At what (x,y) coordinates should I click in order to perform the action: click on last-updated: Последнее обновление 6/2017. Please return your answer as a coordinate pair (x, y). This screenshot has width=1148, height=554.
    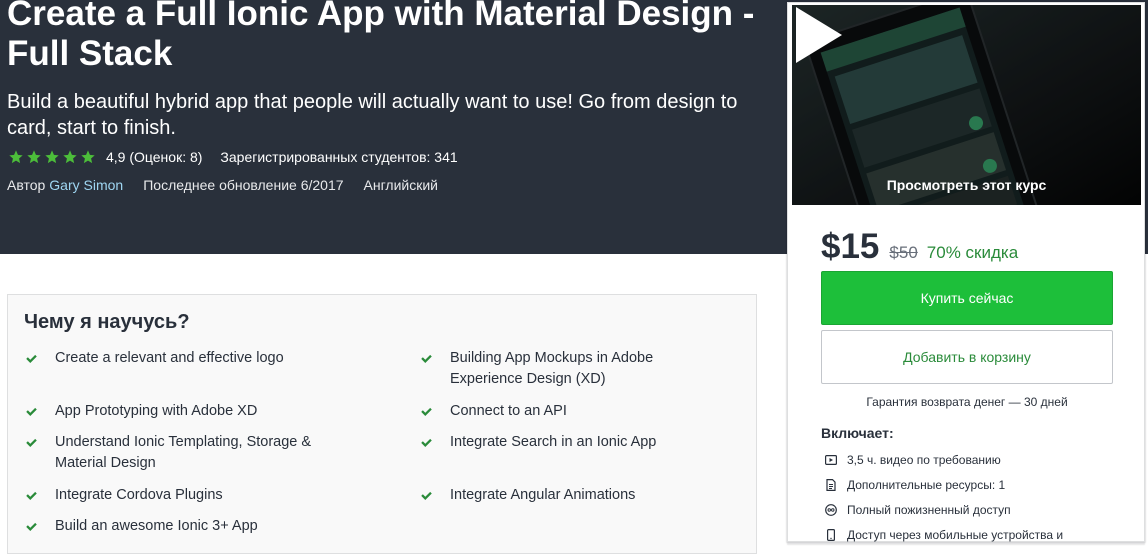
    Looking at the image, I should click on (243, 185).